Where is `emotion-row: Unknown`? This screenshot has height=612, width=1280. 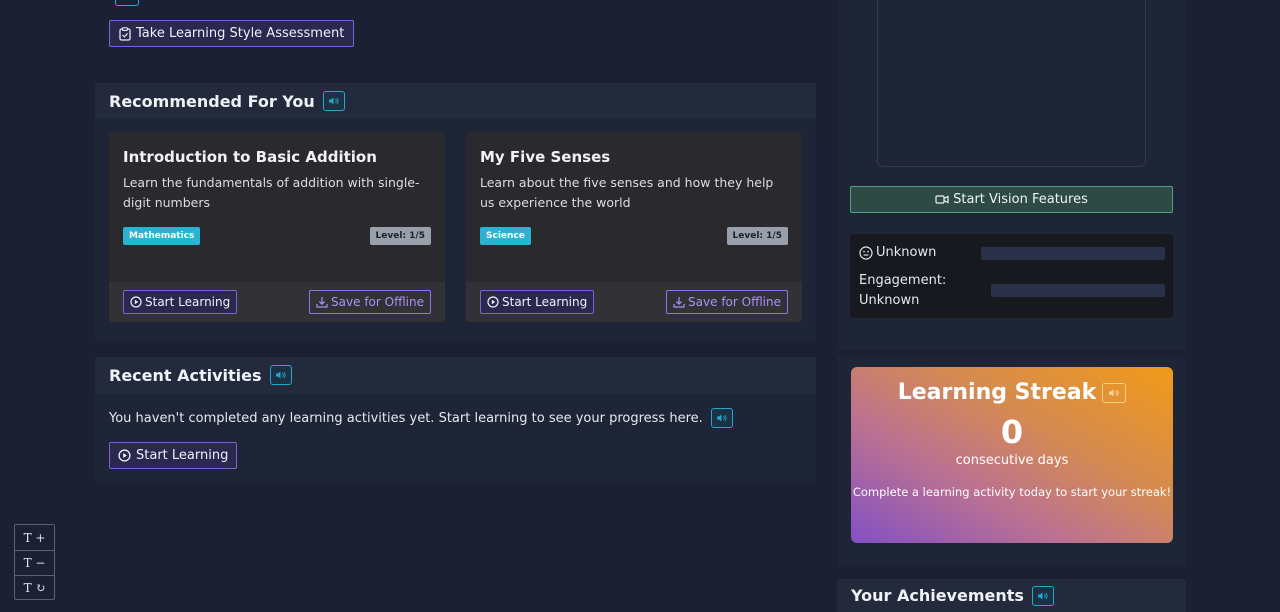 emotion-row: Unknown is located at coordinates (897, 252).